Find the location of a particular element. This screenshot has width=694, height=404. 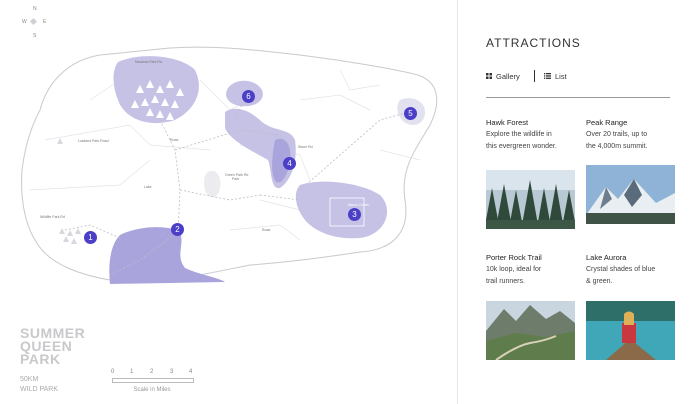

card-desc-line: trail runners. is located at coordinates (505, 281).